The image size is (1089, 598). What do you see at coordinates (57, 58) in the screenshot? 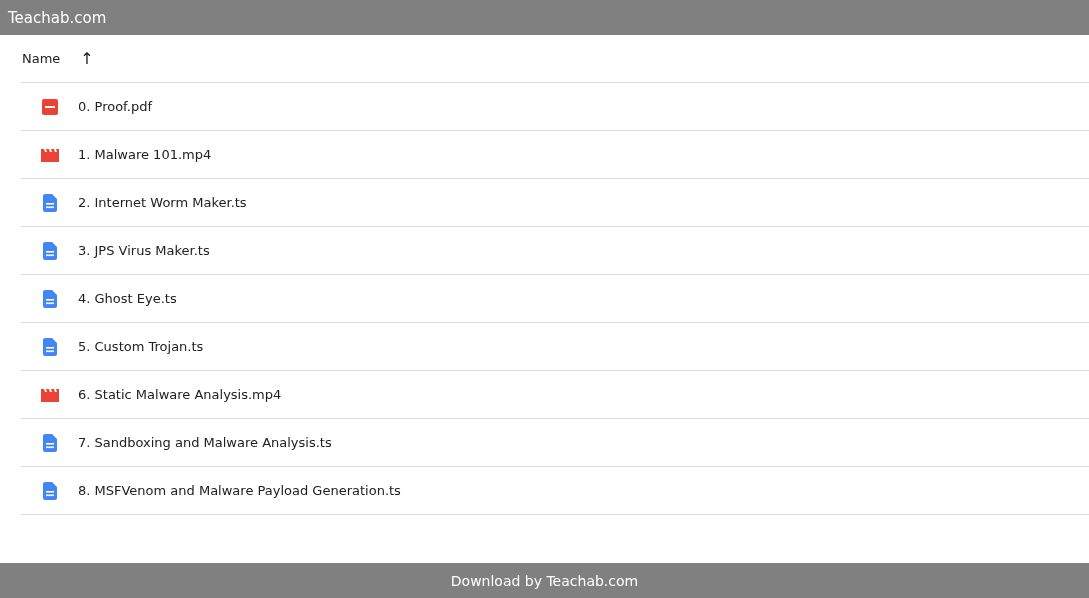
I see `name-column-header: Name ↑` at bounding box center [57, 58].